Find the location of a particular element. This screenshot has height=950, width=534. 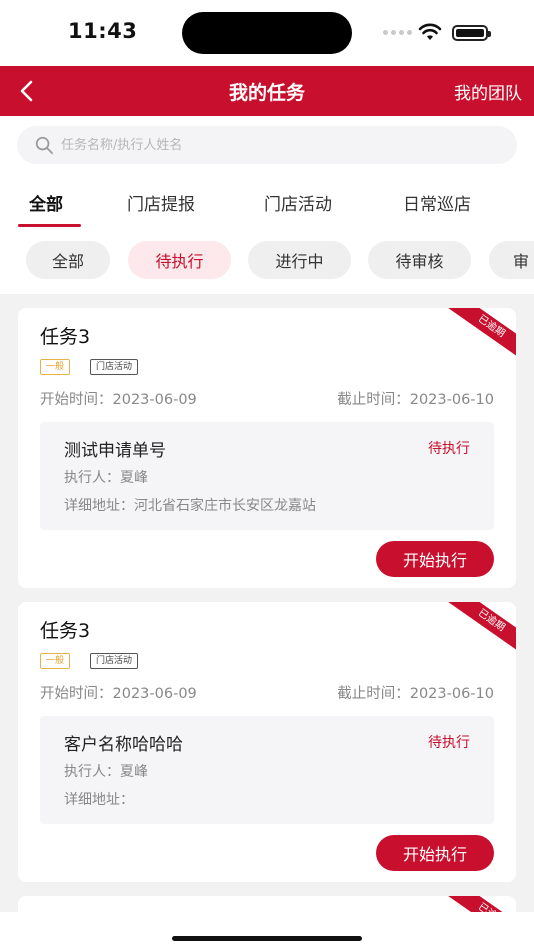

home-indicator is located at coordinates (267, 938).